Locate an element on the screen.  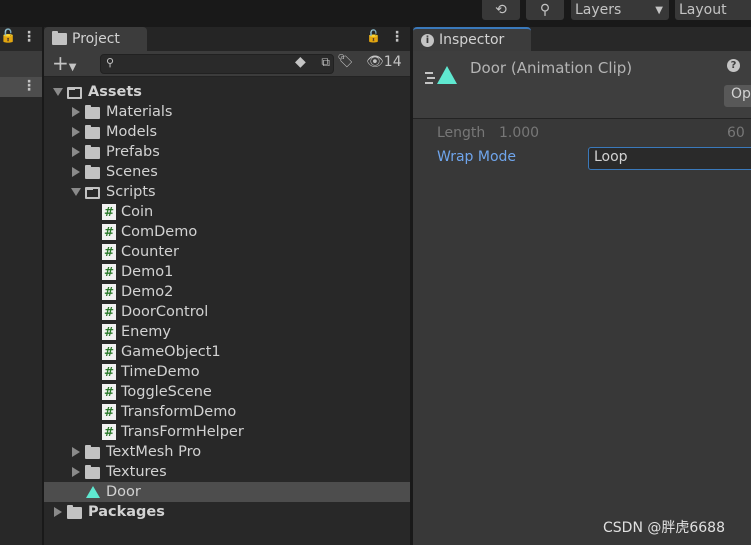
length-value: 1.000 is located at coordinates (519, 133).